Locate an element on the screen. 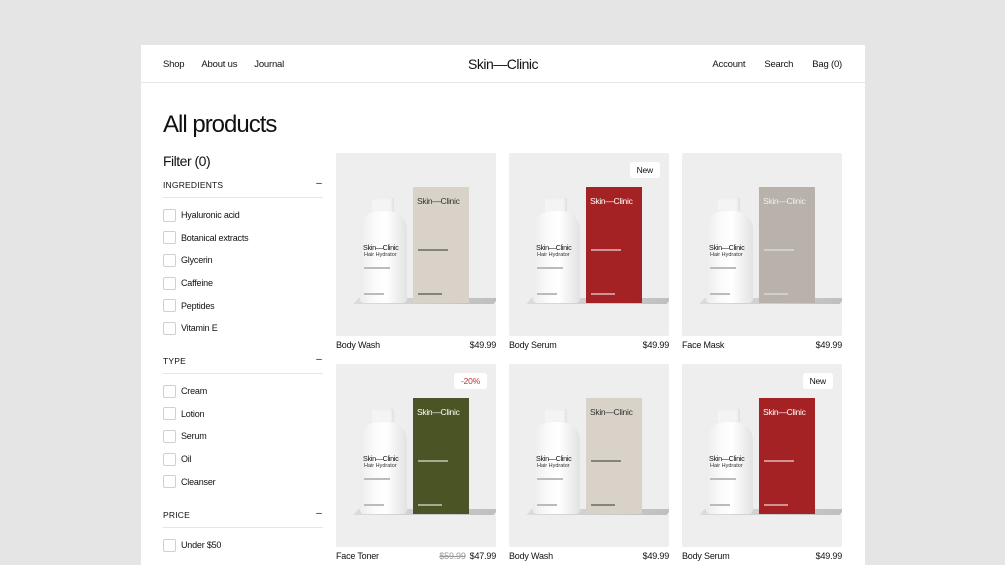  page-title: All products is located at coordinates (220, 124).